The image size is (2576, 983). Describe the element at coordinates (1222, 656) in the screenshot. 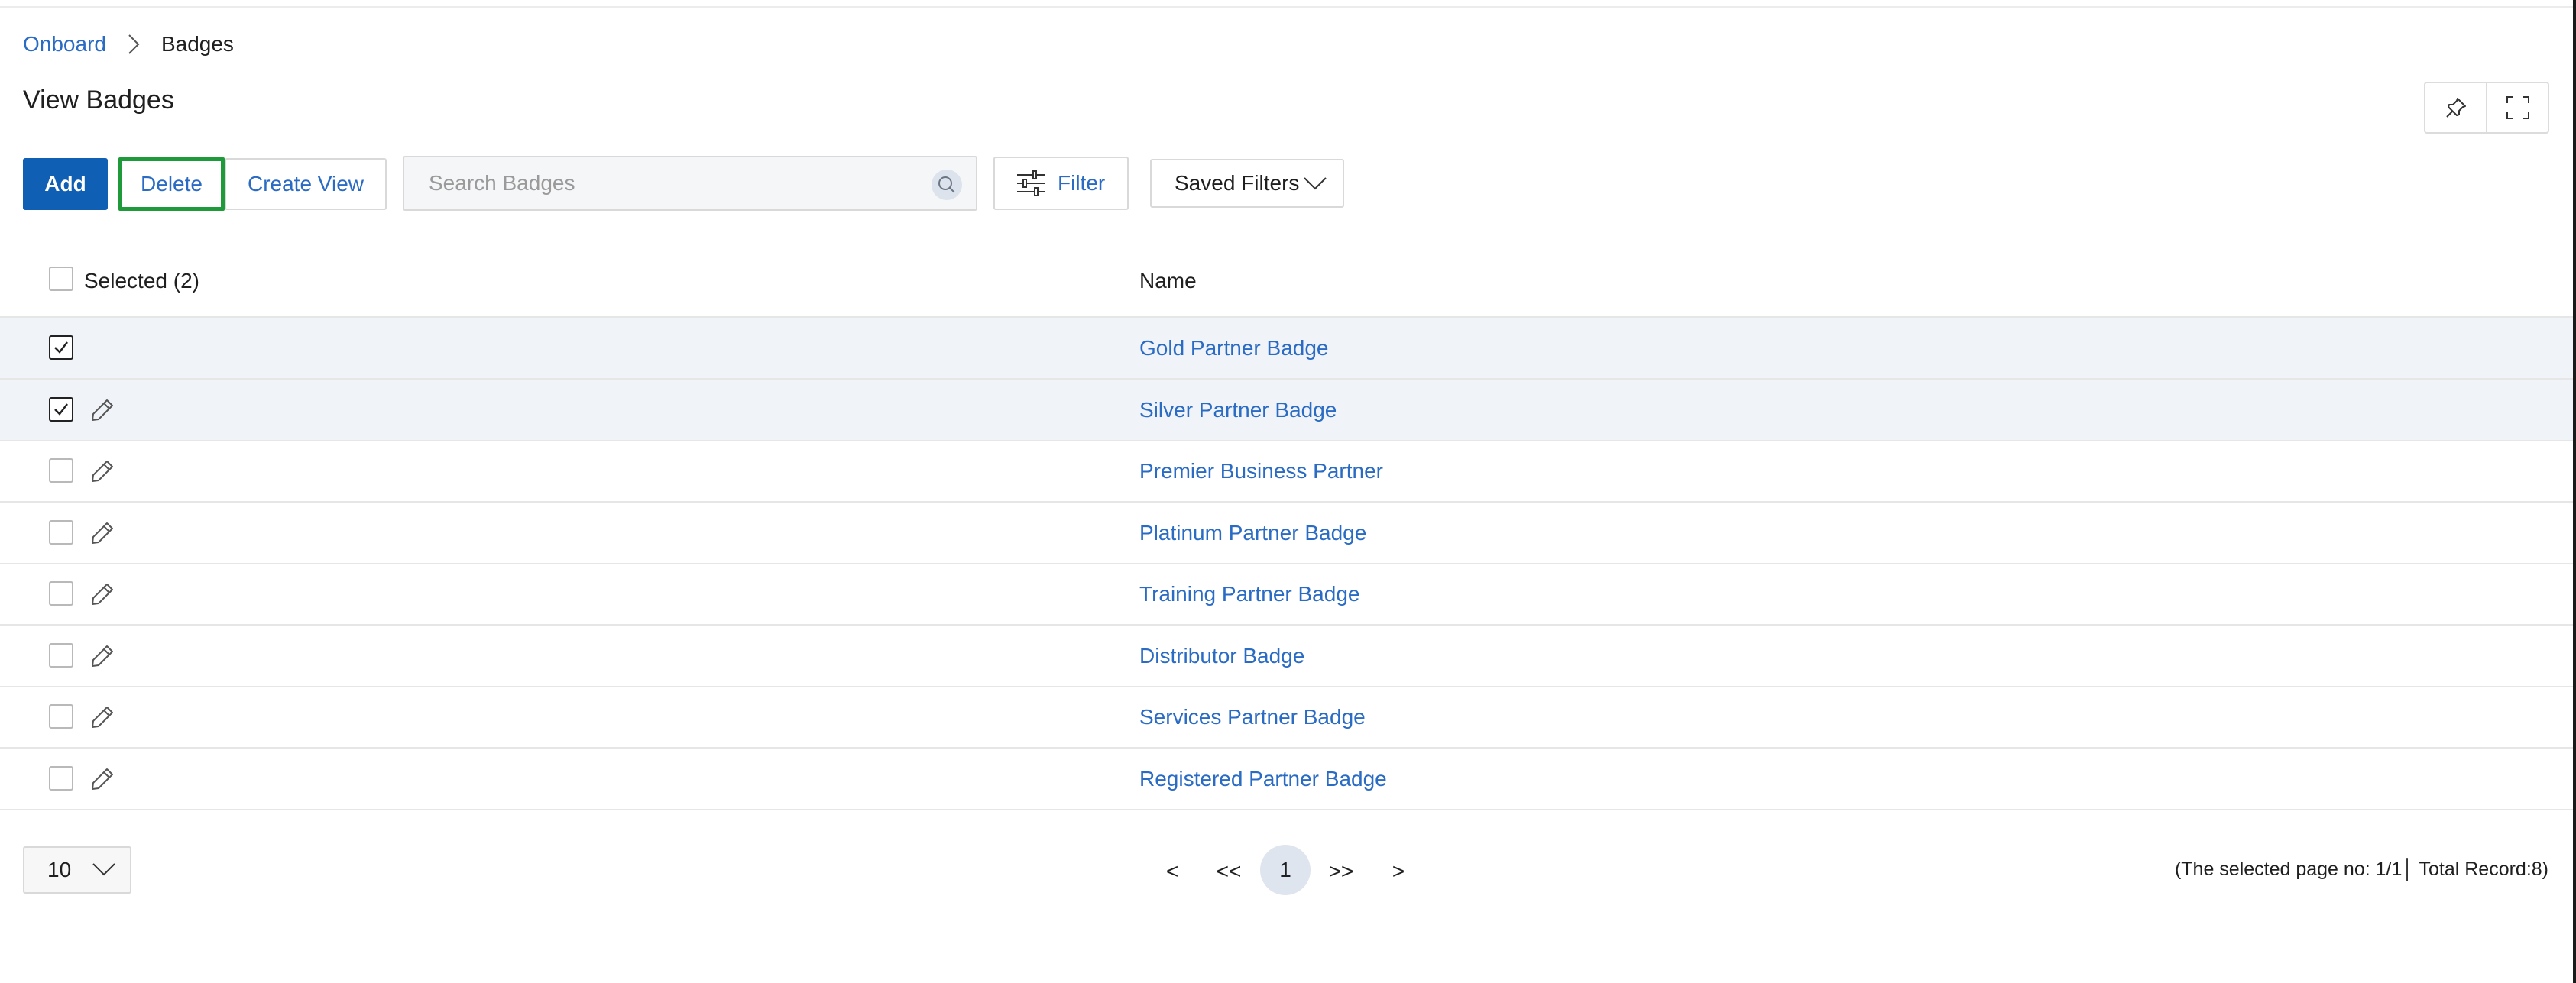

I see `badge-name-link: Distributor Badge` at that location.